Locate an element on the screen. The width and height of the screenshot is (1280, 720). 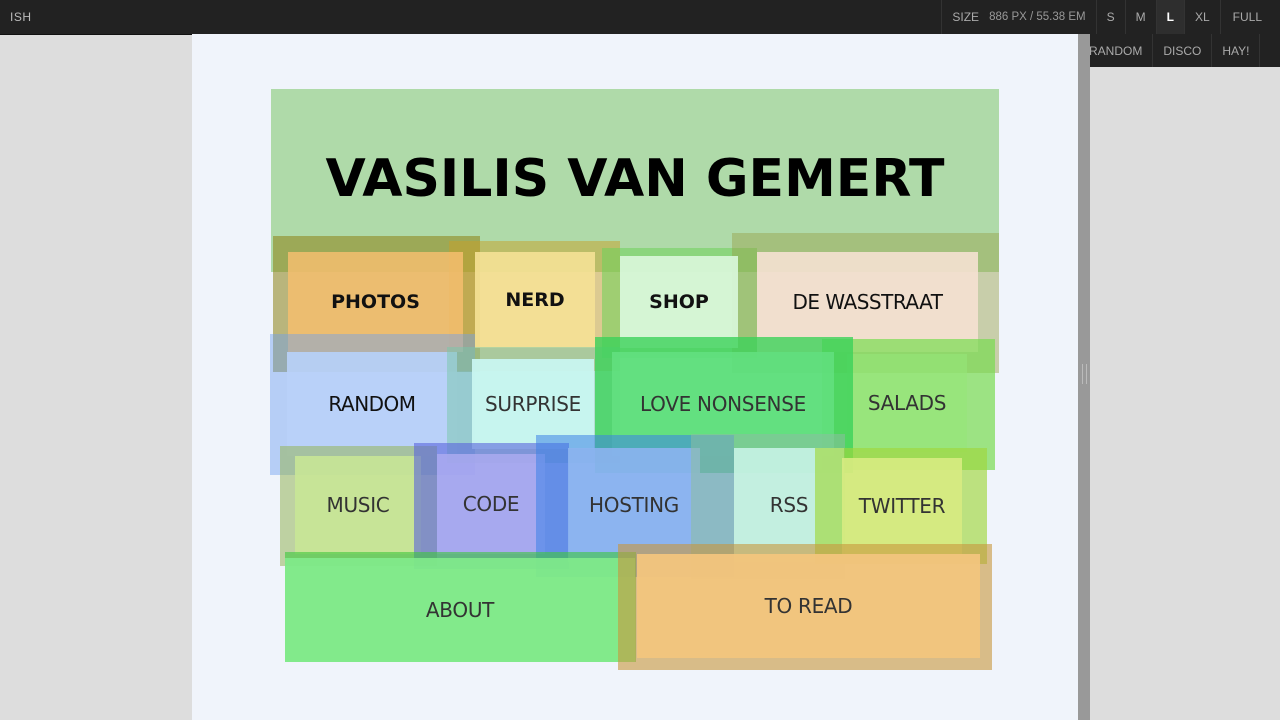
nav-surprise-label: SURPRISE is located at coordinates (533, 404).